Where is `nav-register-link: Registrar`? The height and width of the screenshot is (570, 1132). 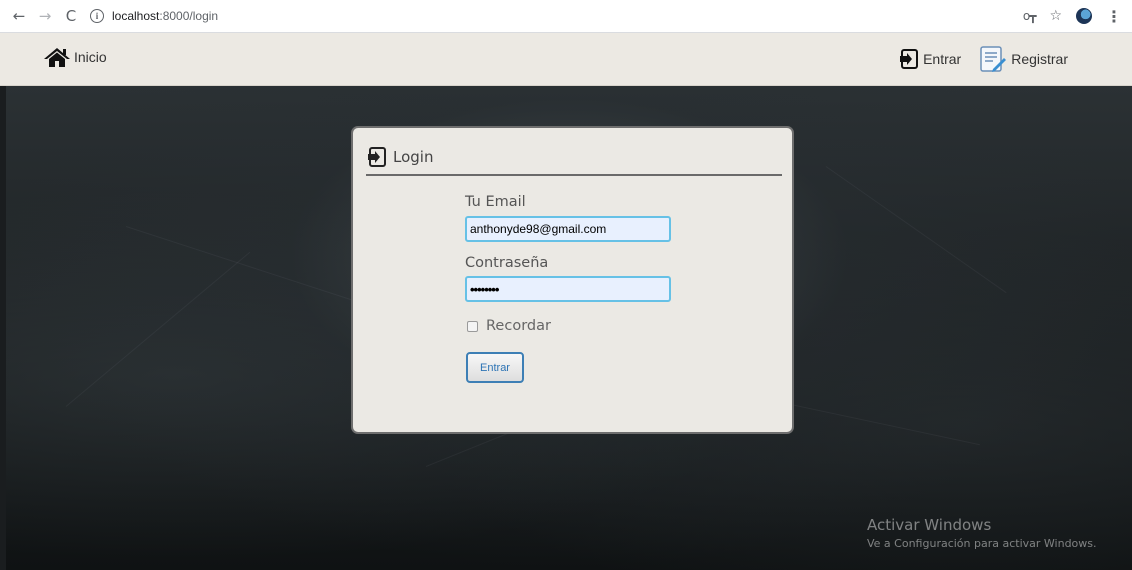
nav-register-link: Registrar is located at coordinates (1023, 59).